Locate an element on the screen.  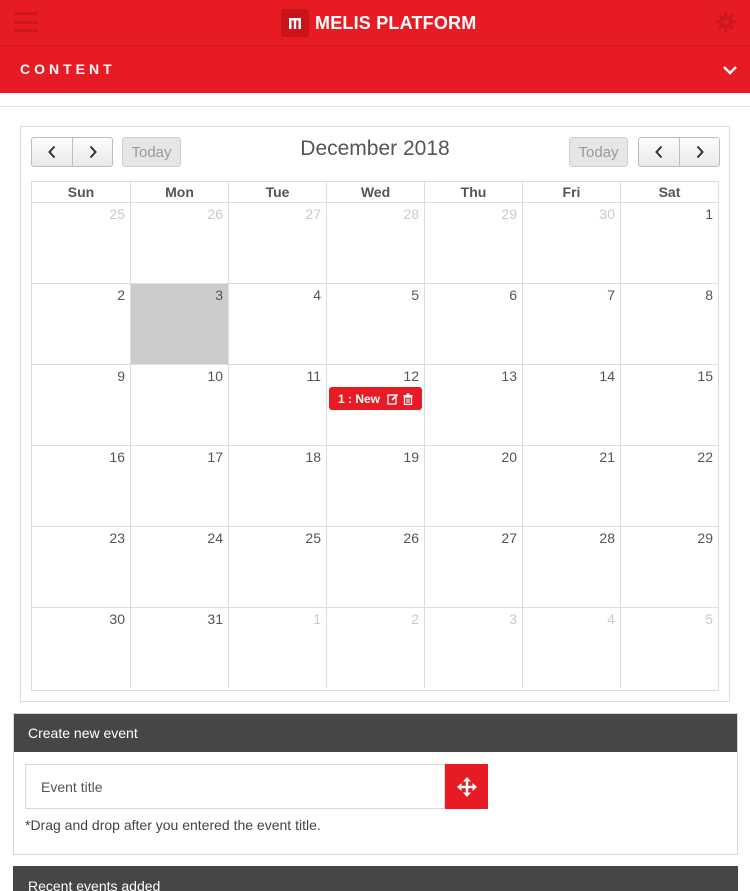
day-number: 6 is located at coordinates (513, 295).